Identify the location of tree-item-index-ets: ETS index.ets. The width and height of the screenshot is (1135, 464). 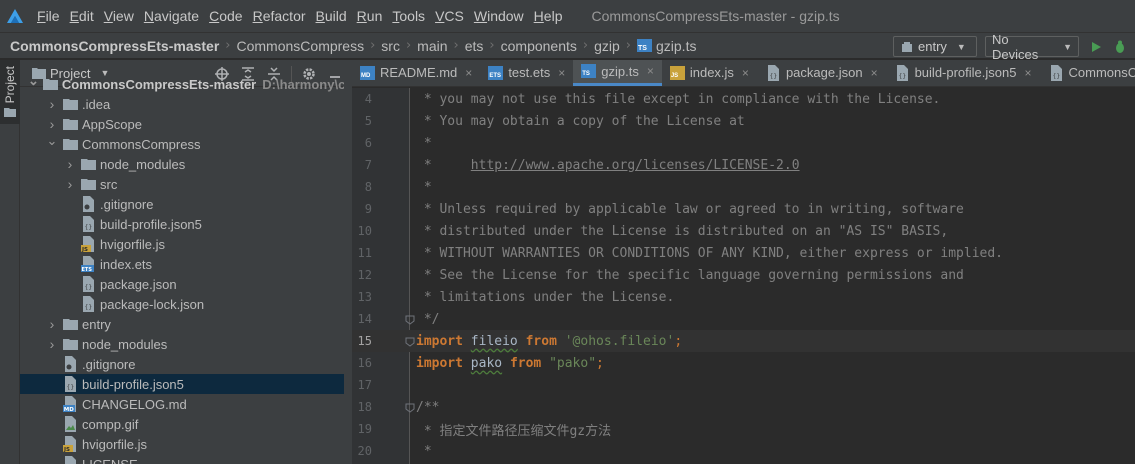
(185, 264).